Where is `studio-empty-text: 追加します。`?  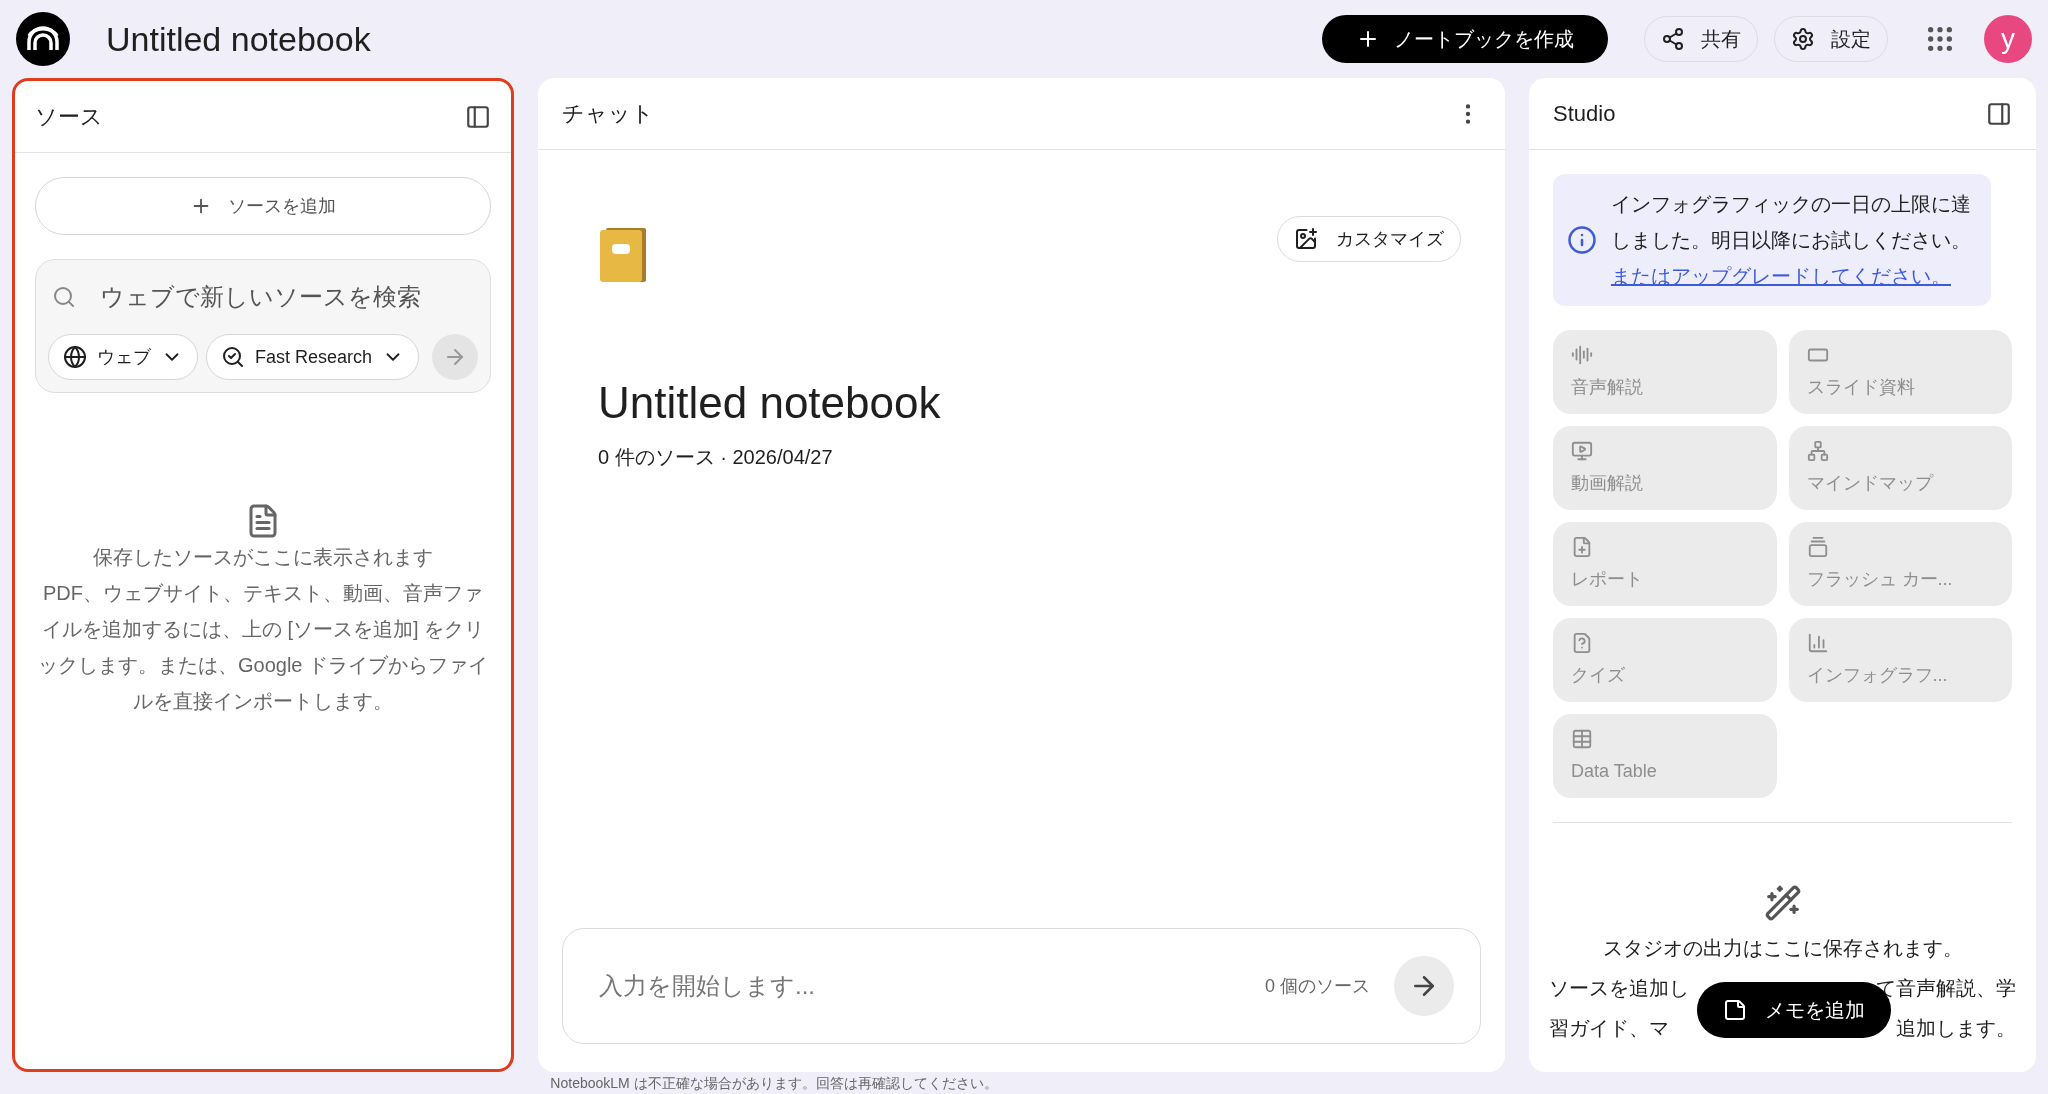
studio-empty-text: 追加します。 is located at coordinates (1956, 1028).